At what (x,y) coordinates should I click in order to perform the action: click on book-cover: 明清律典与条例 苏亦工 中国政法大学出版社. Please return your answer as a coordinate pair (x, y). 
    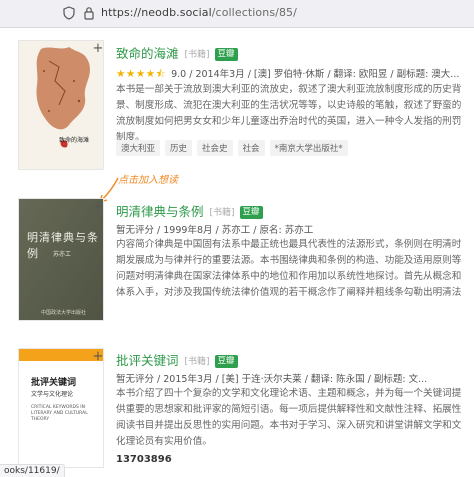
    Looking at the image, I should click on (61, 259).